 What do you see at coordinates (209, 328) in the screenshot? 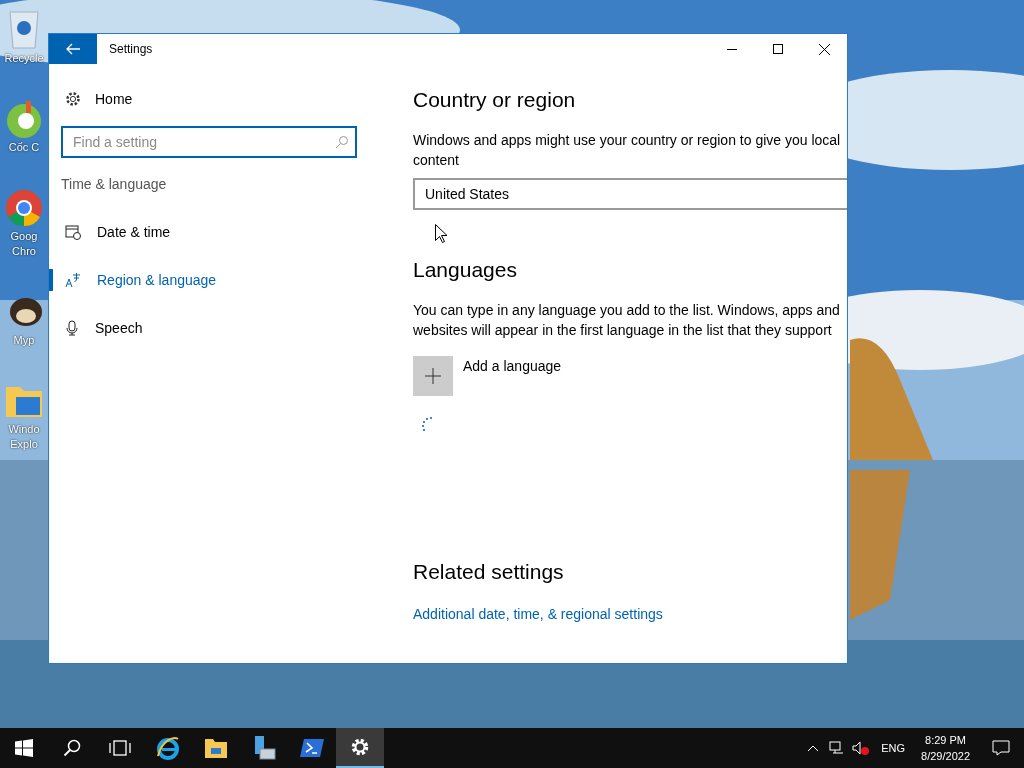
I see `nav-item: Speech` at bounding box center [209, 328].